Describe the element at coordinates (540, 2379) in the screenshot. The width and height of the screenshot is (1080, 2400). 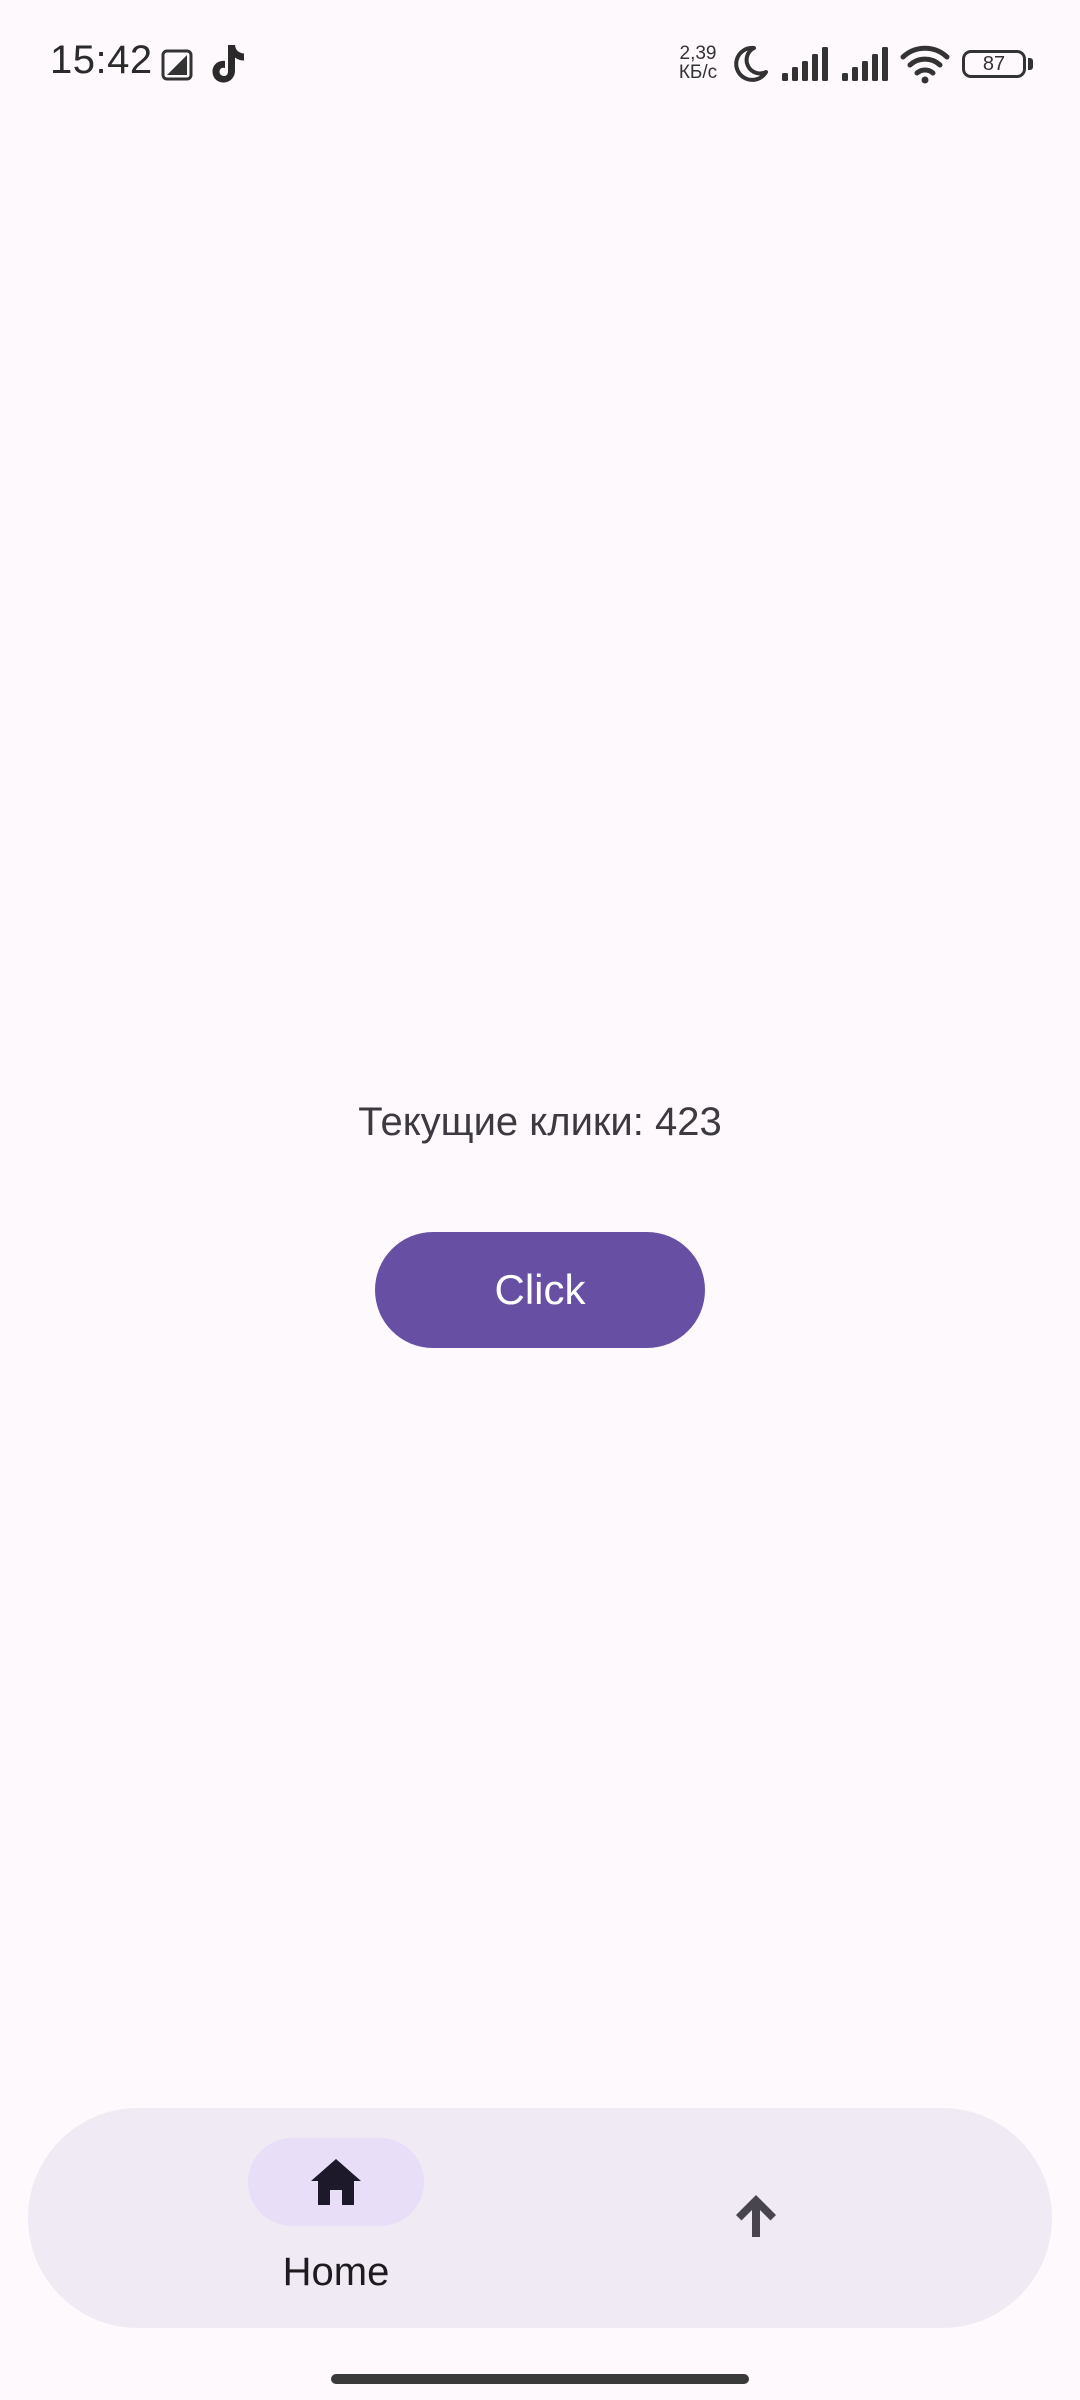
I see `gesture-navigation-bar` at that location.